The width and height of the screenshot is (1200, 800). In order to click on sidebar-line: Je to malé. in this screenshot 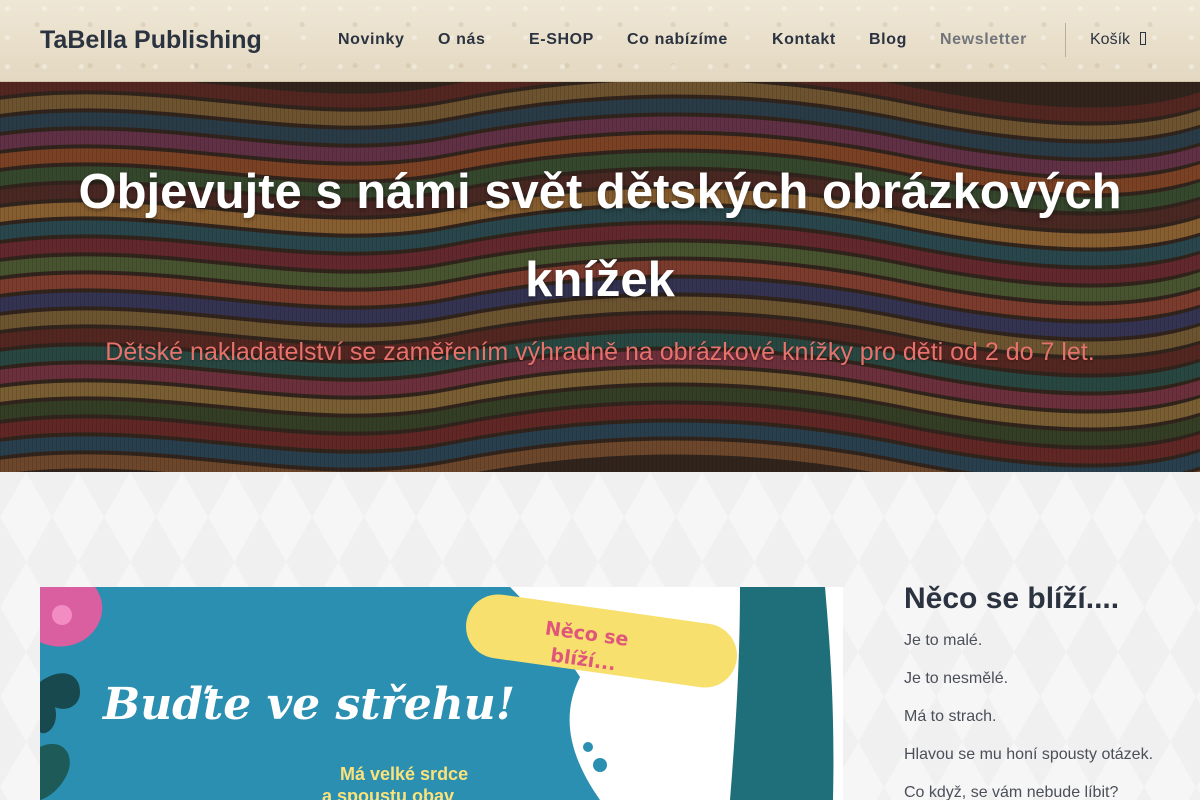, I will do `click(943, 640)`.